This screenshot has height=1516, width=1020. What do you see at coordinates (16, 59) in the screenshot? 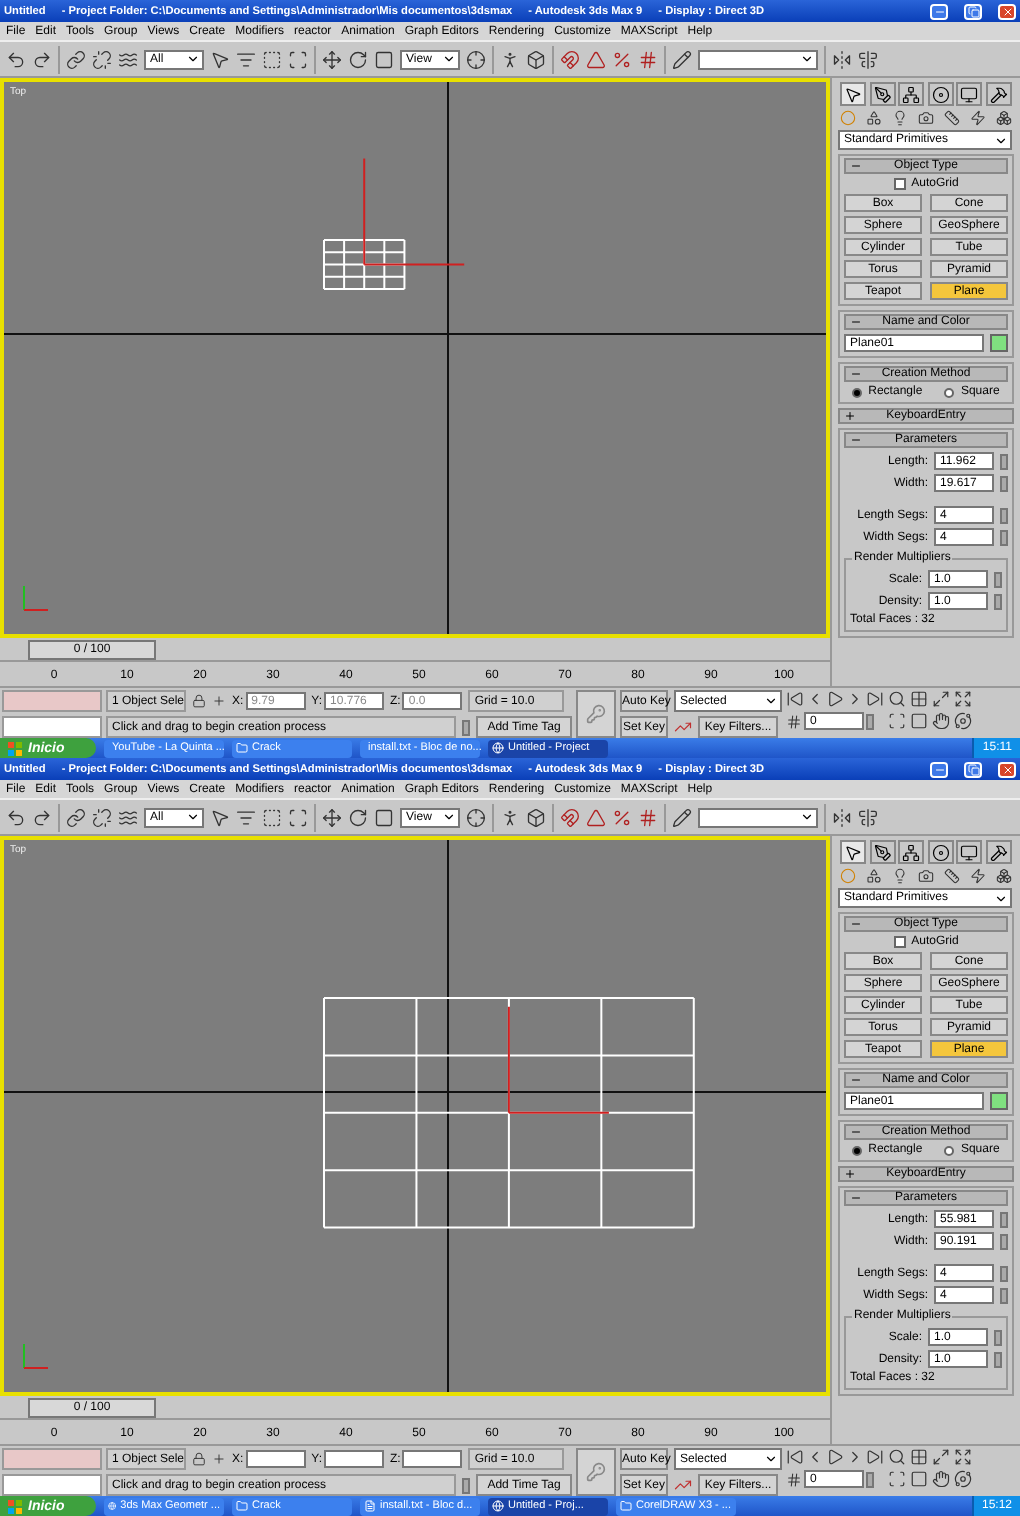
I see `undo-icon` at bounding box center [16, 59].